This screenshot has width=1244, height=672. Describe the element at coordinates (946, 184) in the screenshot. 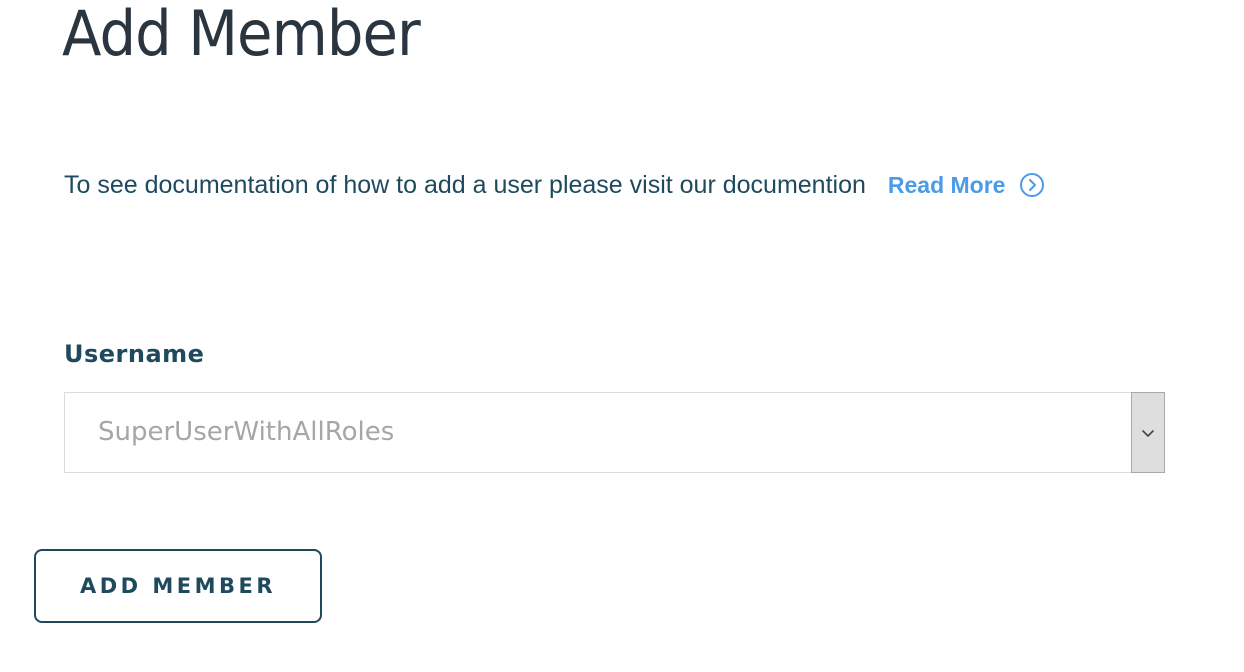

I see `read-more-label: Read More` at that location.